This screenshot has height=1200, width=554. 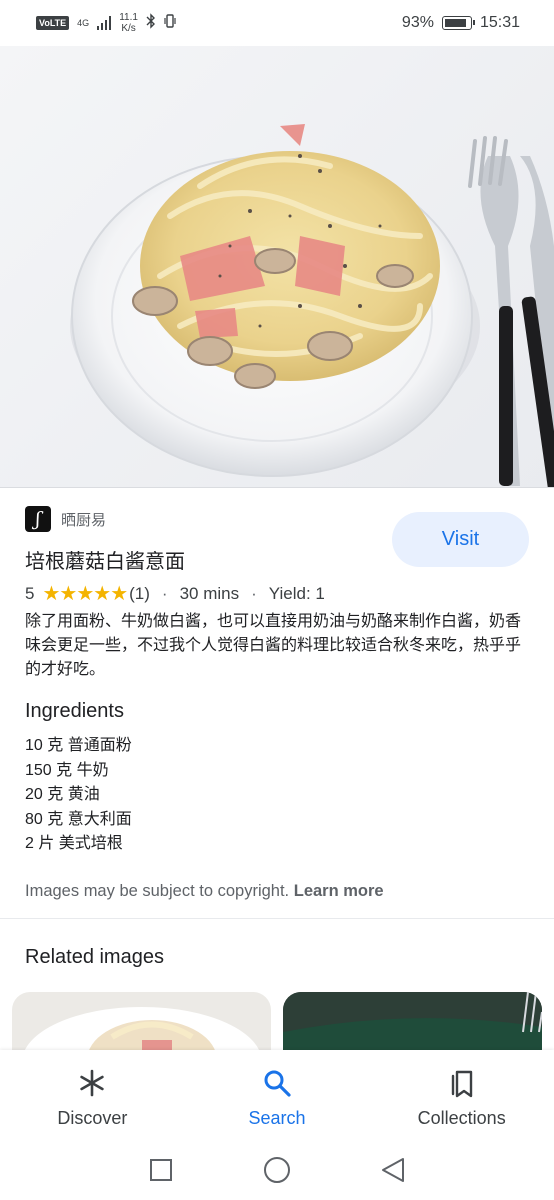 What do you see at coordinates (67, 770) in the screenshot?
I see `ingredient-item: 150 克 牛奶` at bounding box center [67, 770].